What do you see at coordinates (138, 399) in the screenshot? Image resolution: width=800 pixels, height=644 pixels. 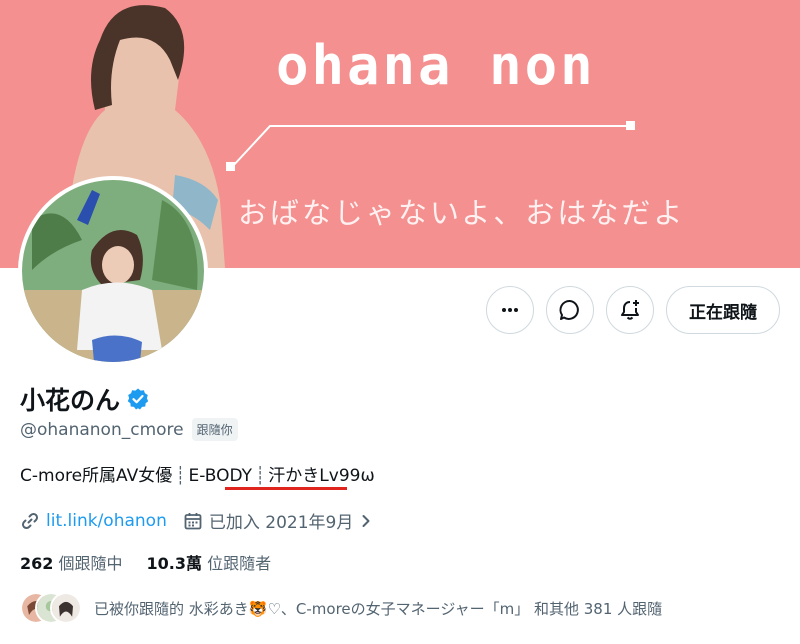 I see `verified-badge-icon` at bounding box center [138, 399].